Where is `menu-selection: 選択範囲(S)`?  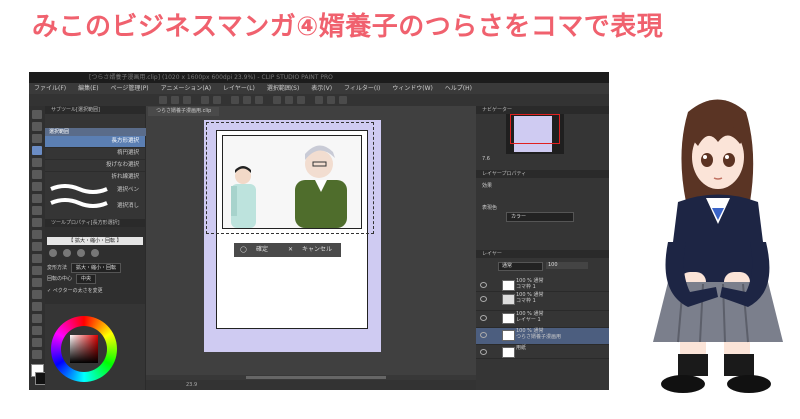 menu-selection: 選択範囲(S) is located at coordinates (283, 88).